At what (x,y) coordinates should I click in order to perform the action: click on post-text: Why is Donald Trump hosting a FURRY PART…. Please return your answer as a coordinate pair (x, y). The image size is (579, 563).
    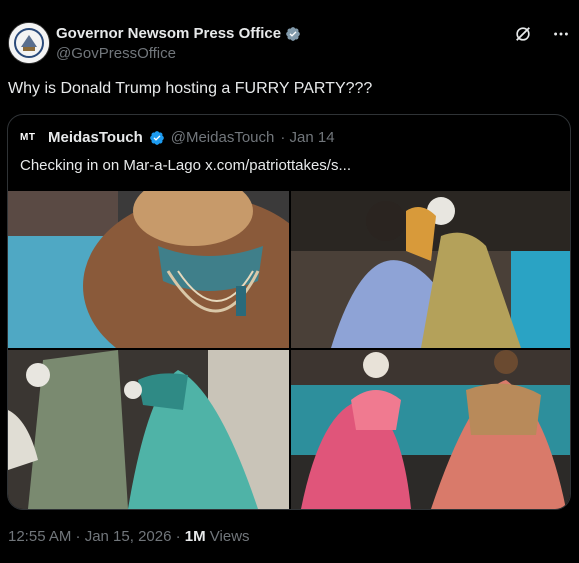
    Looking at the image, I should click on (190, 88).